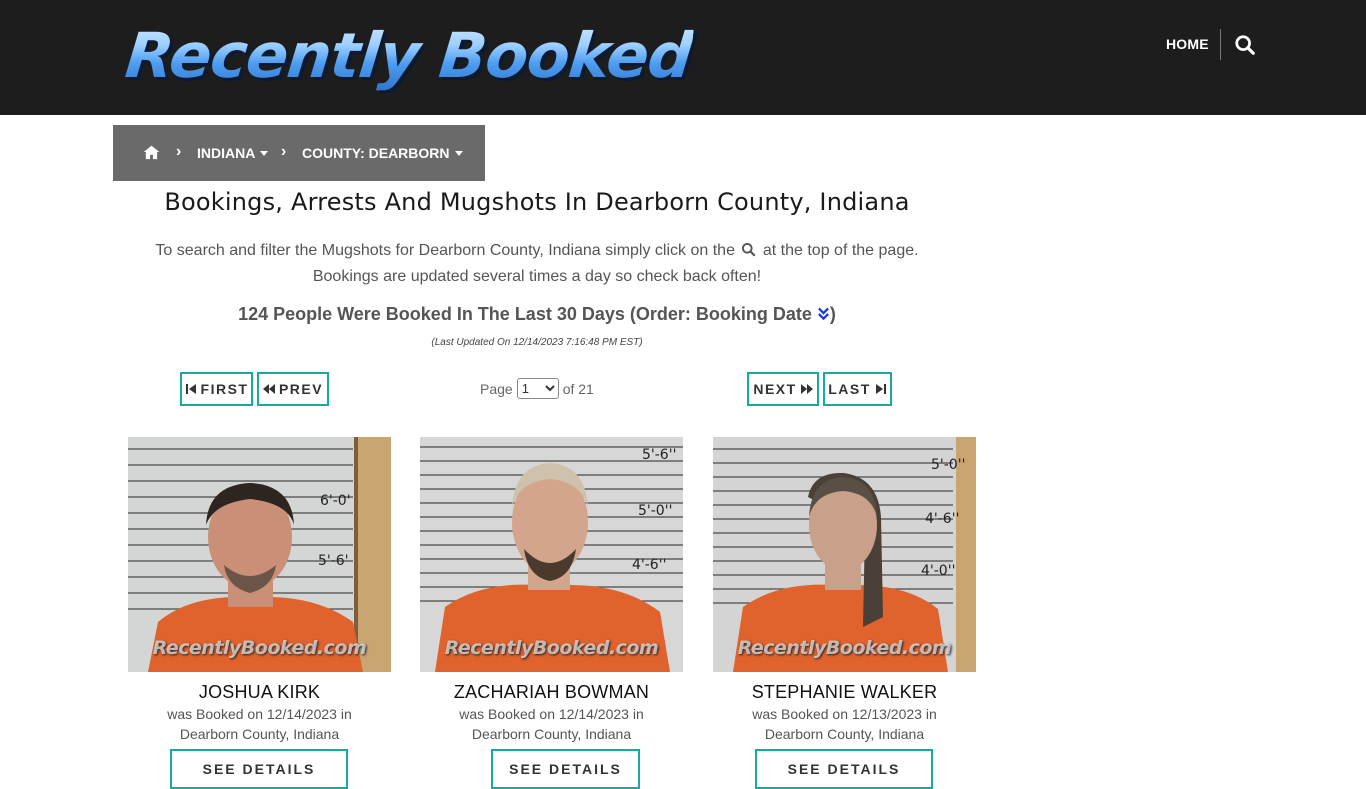 The height and width of the screenshot is (789, 1366). What do you see at coordinates (659, 455) in the screenshot?
I see `height-mark: 5'-6''` at bounding box center [659, 455].